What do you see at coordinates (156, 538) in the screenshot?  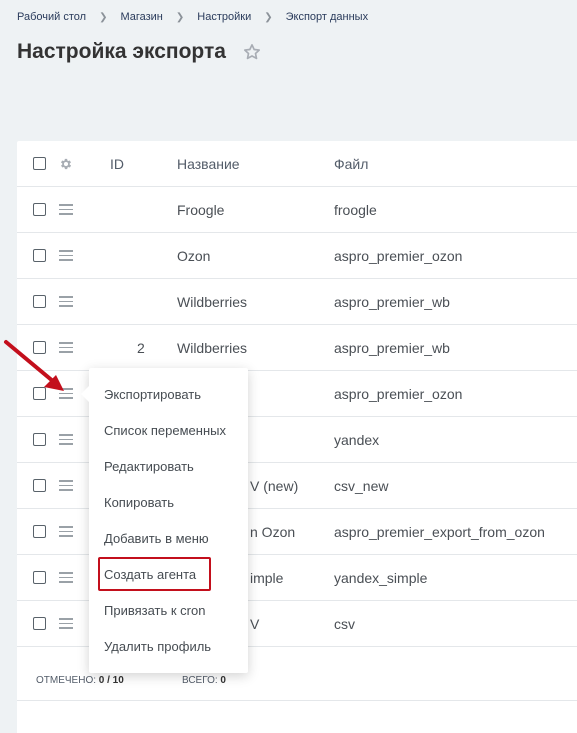 I see `menu-item-add-to-menu: Добавить в меню` at bounding box center [156, 538].